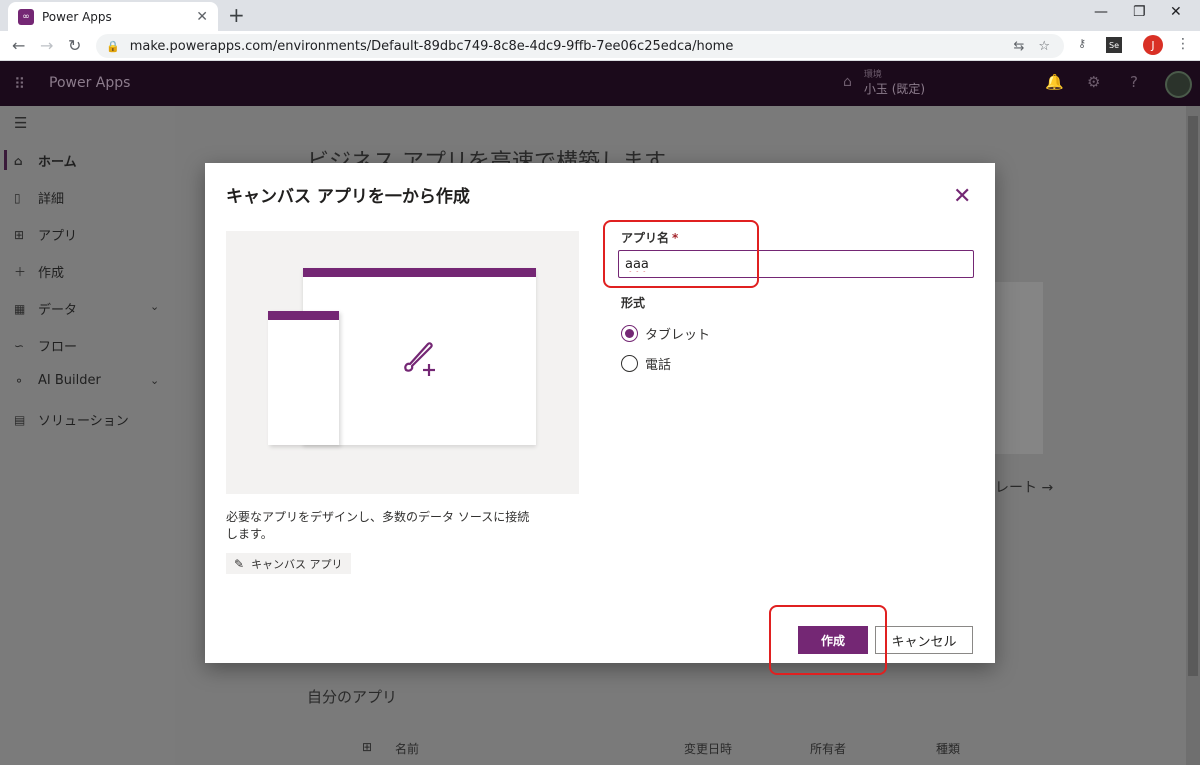 This screenshot has width=1200, height=765. I want to click on dialog-title: キャンバス アプリを一から作成, so click(348, 197).